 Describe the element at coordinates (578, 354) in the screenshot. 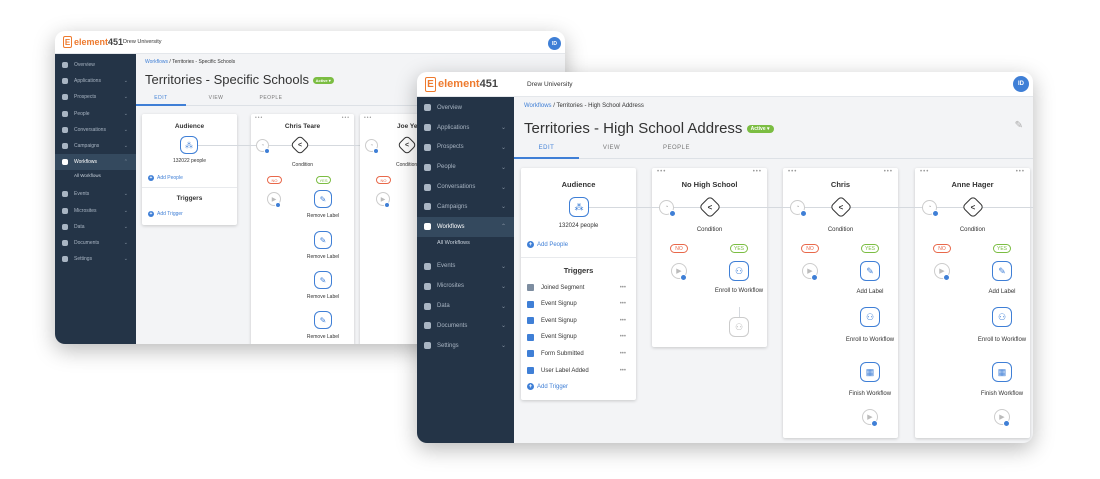

I see `trigger-item: Form Submitted •••` at that location.